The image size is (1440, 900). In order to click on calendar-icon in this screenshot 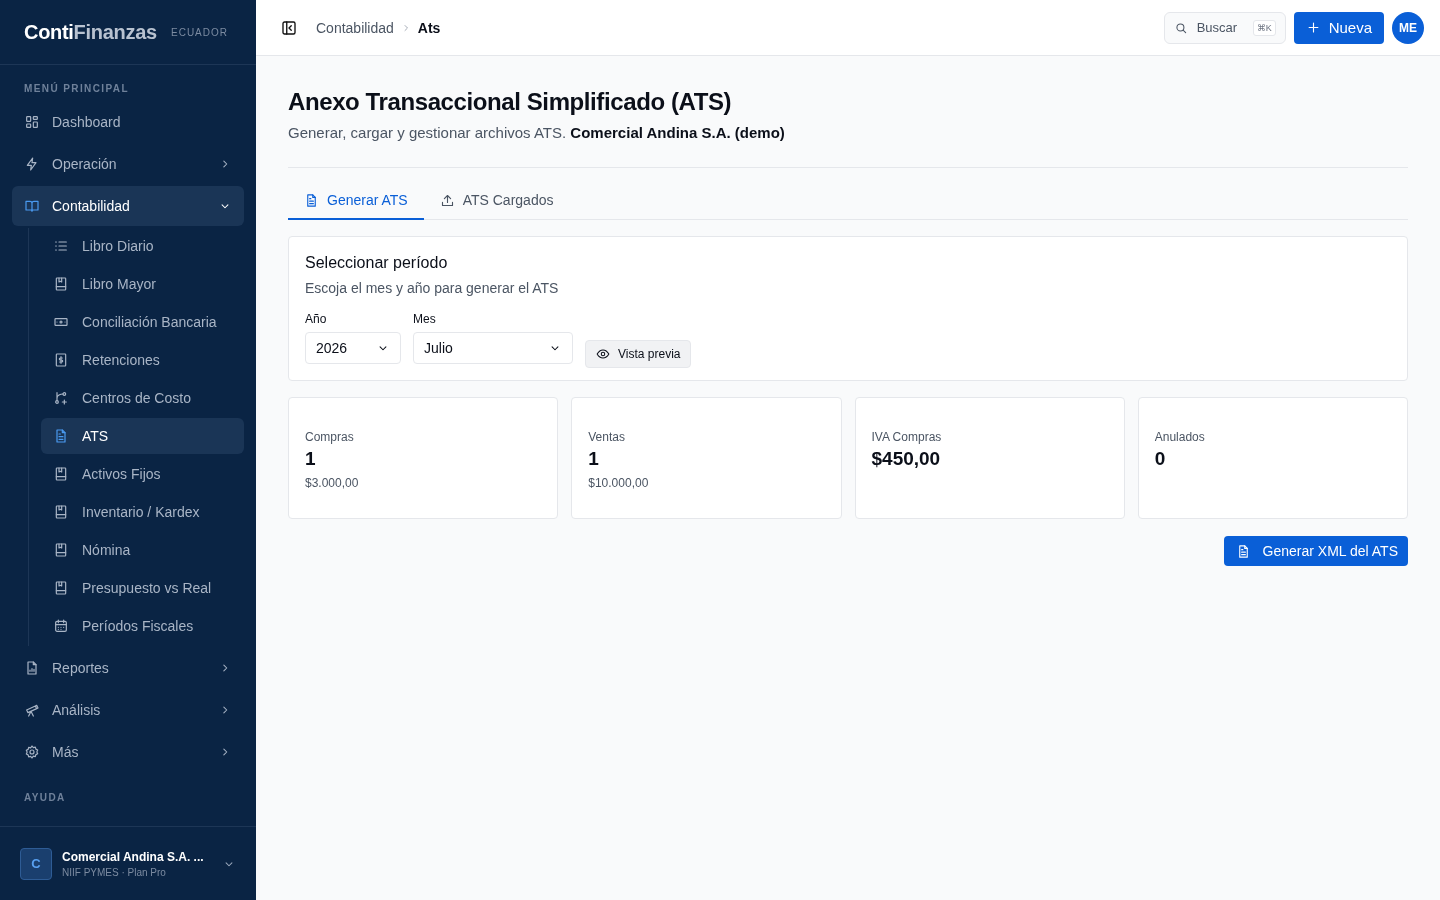, I will do `click(61, 626)`.